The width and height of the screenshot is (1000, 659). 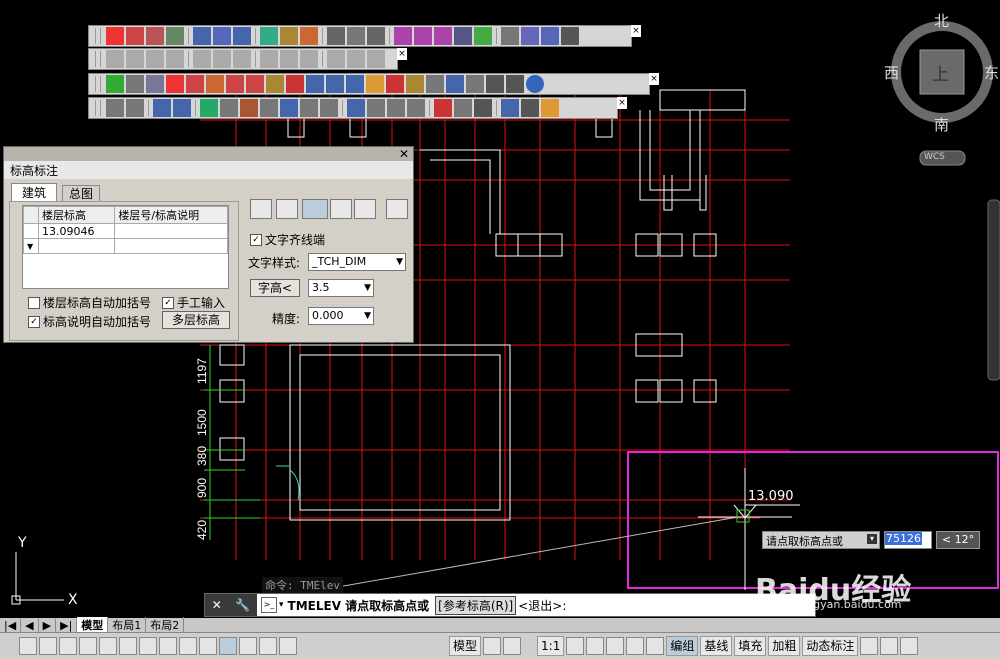 I want to click on note-bracket-checkbox: ✓ 标高说明自动加括号, so click(x=89, y=321).